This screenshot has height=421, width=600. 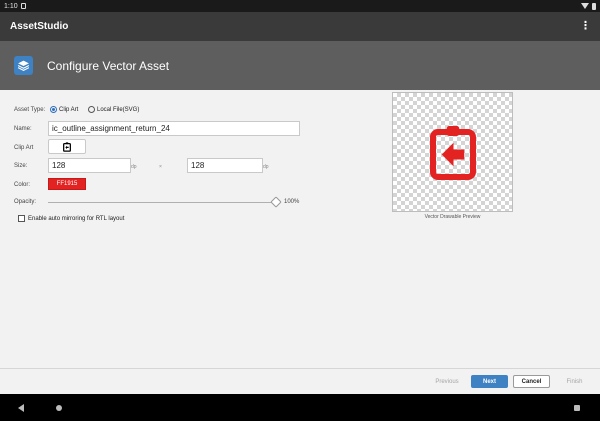 I want to click on clip-art-button, so click(x=67, y=146).